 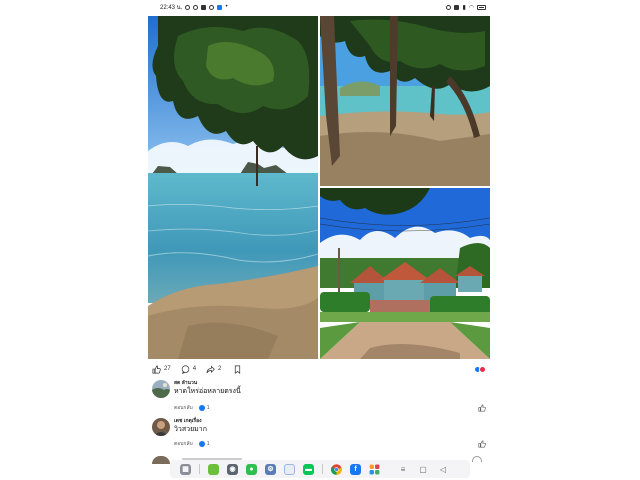 I want to click on alarm-icon, so click(x=449, y=7).